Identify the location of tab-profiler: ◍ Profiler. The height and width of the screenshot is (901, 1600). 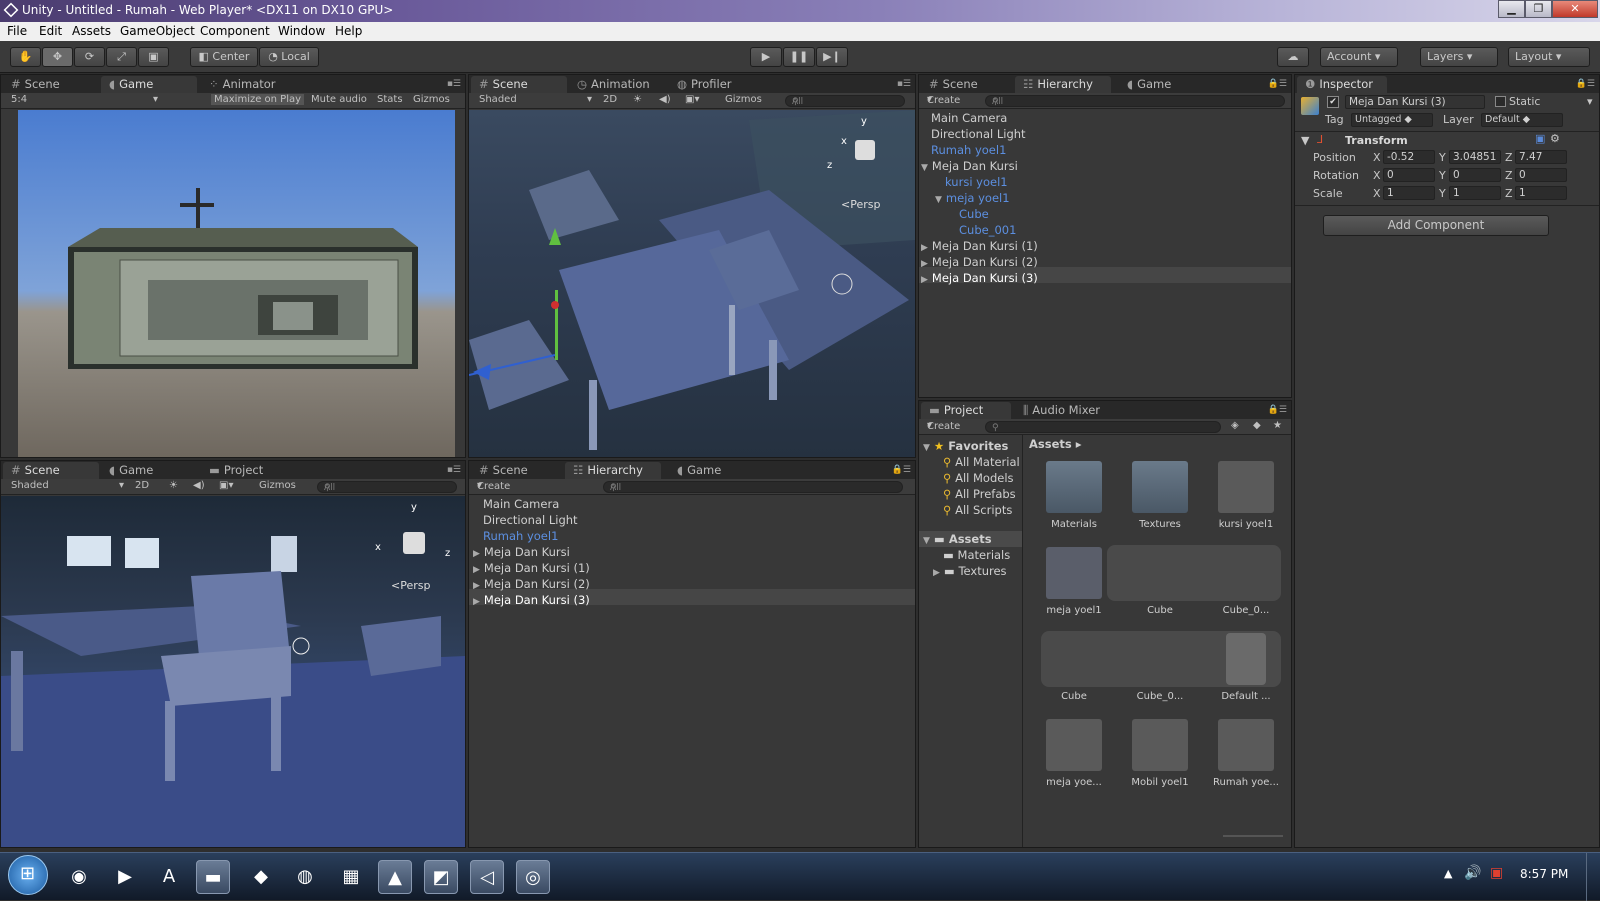
(704, 84).